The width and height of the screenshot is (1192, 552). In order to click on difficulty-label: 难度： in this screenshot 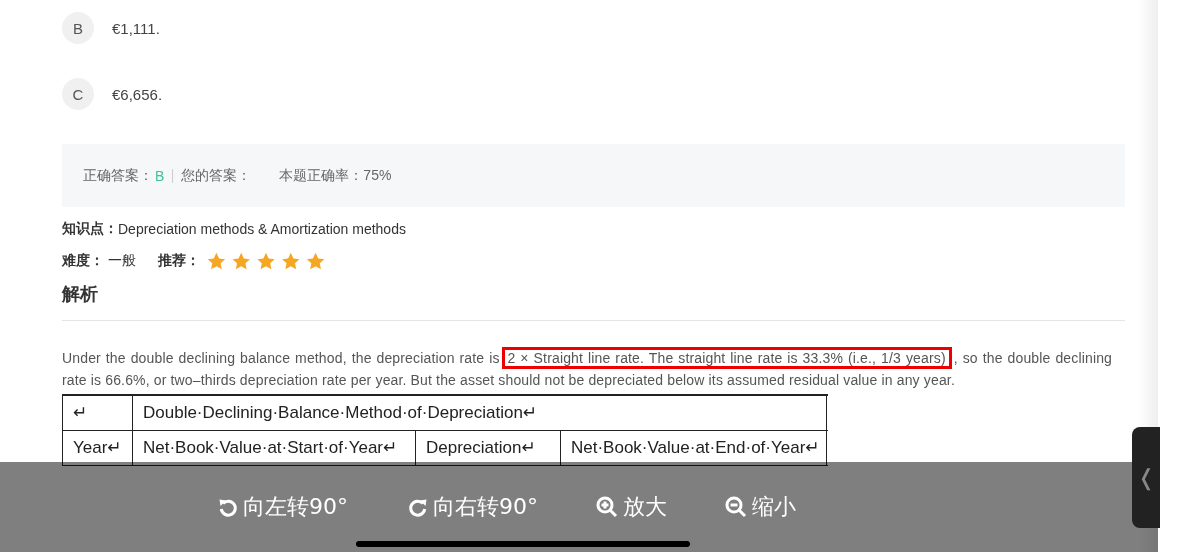, I will do `click(83, 261)`.